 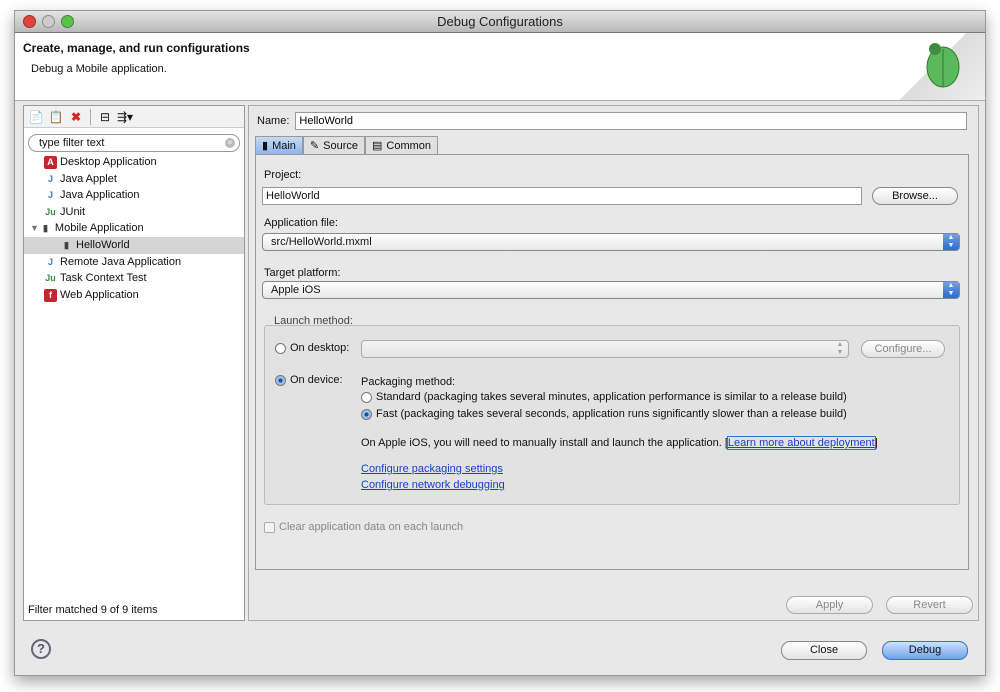 I want to click on tree-item: ▼ ▮ Mobile Application, so click(x=134, y=228).